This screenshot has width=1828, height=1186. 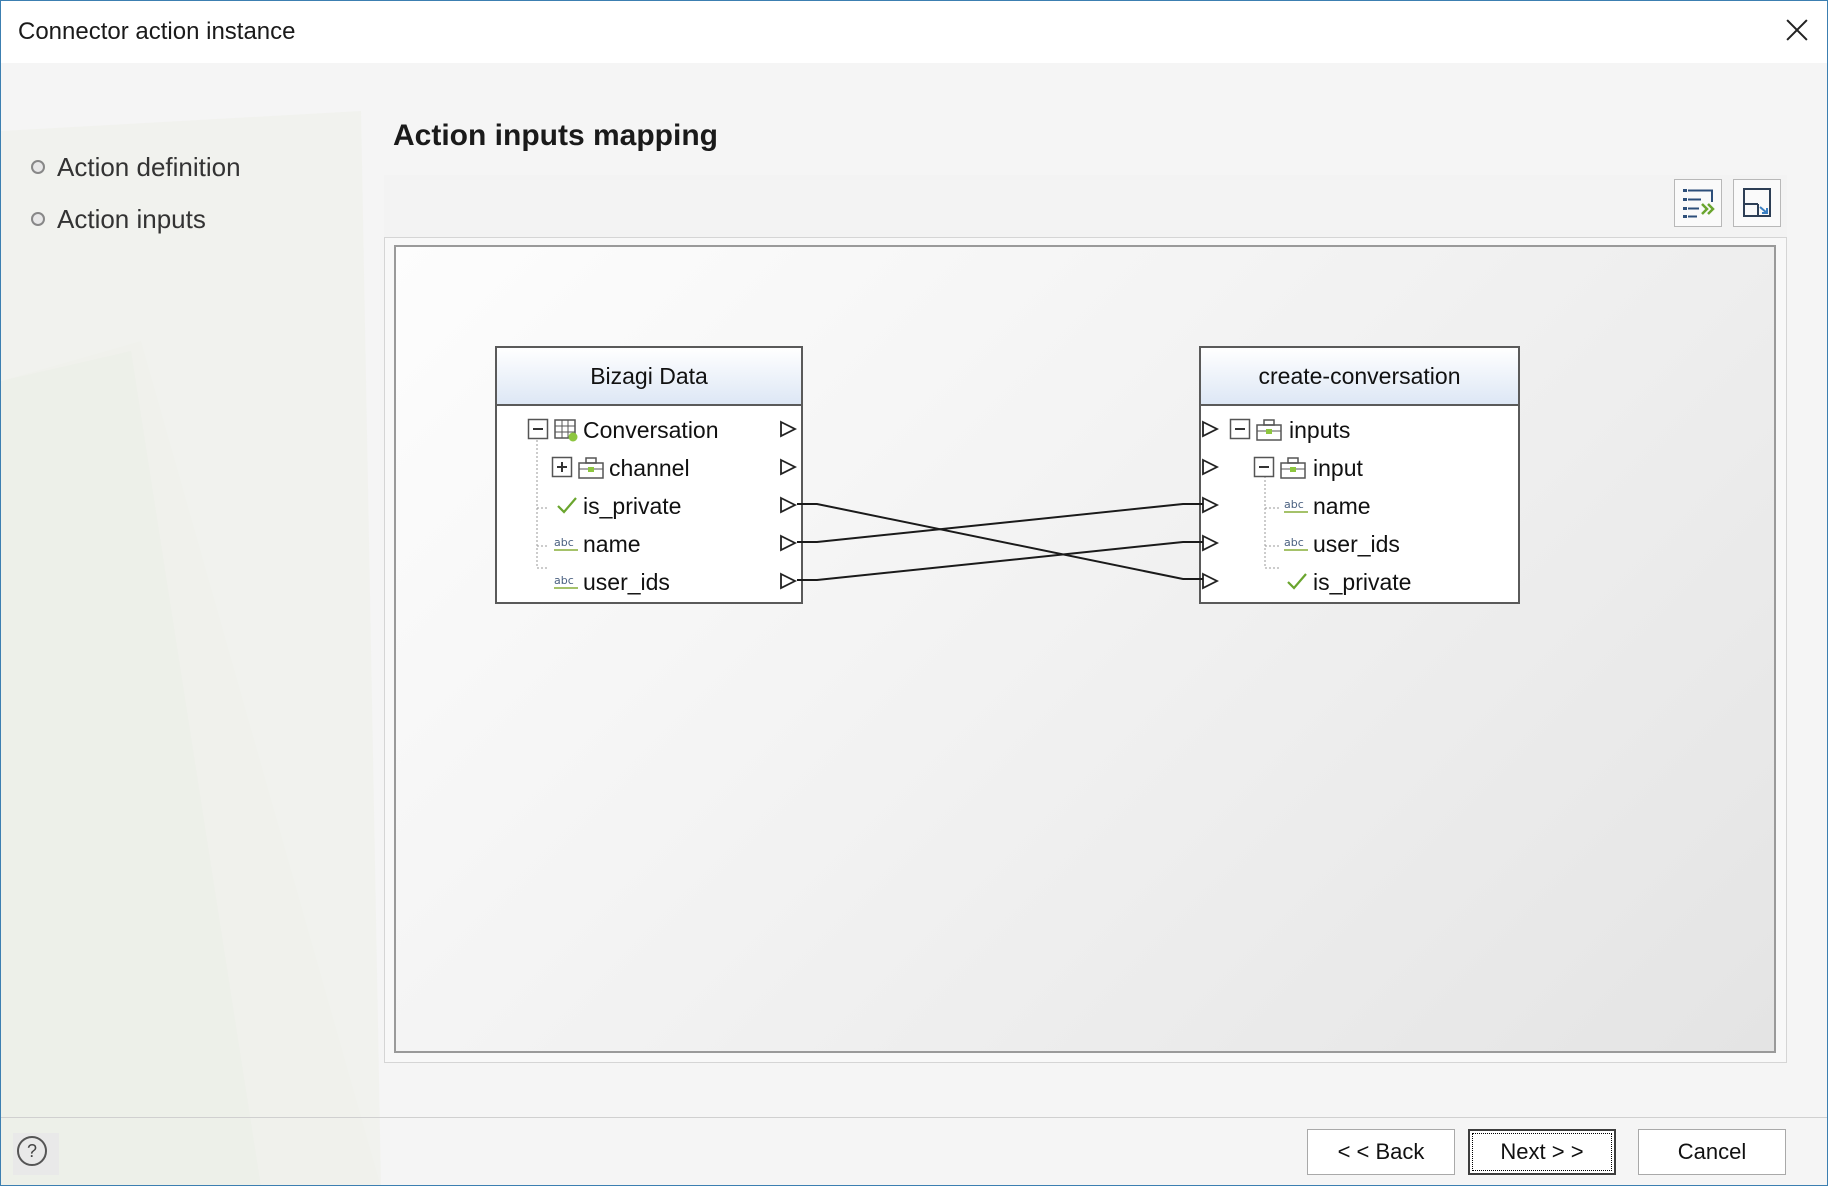 What do you see at coordinates (626, 582) in the screenshot?
I see `source-field-label: user_ids` at bounding box center [626, 582].